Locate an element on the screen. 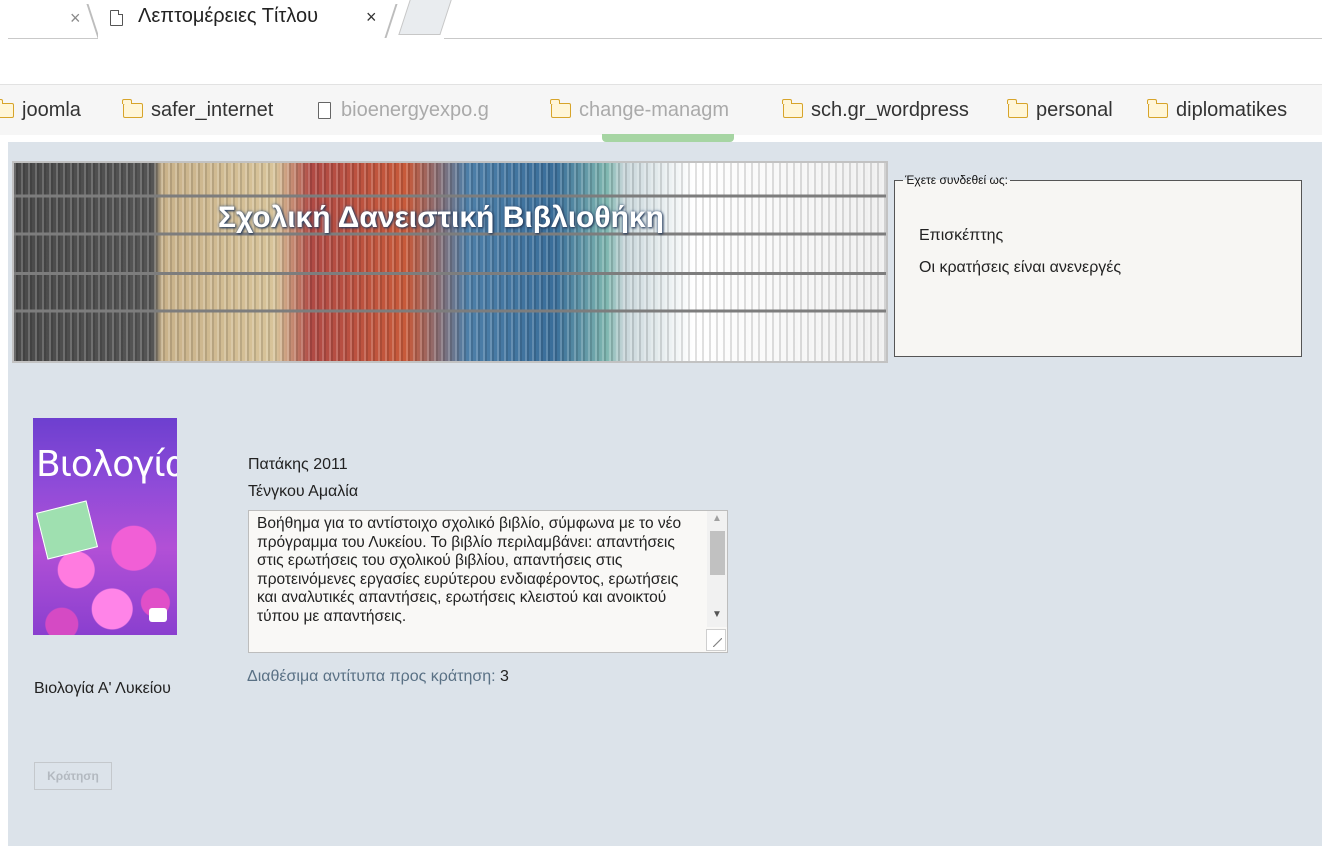  bookmark-bioenergyexpo: bioenergyexpo.g is located at coordinates (403, 110).